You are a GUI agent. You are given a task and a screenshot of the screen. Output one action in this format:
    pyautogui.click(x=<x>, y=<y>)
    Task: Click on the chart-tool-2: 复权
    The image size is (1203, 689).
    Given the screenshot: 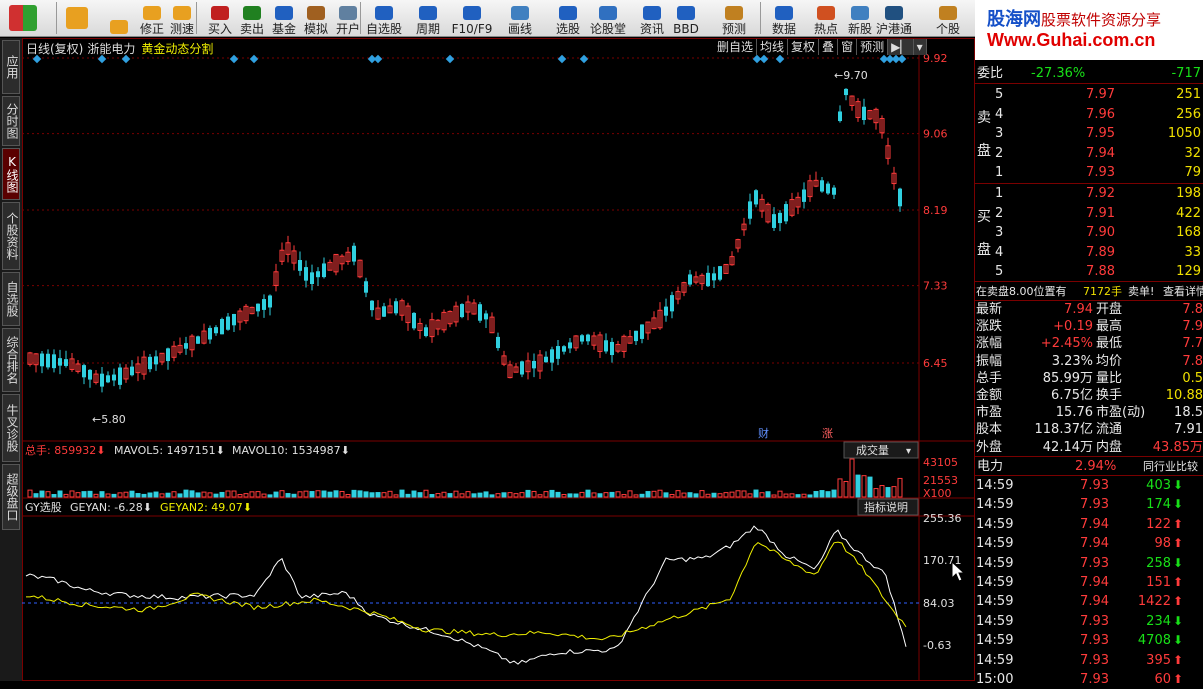 What is the action you would take?
    pyautogui.click(x=804, y=47)
    